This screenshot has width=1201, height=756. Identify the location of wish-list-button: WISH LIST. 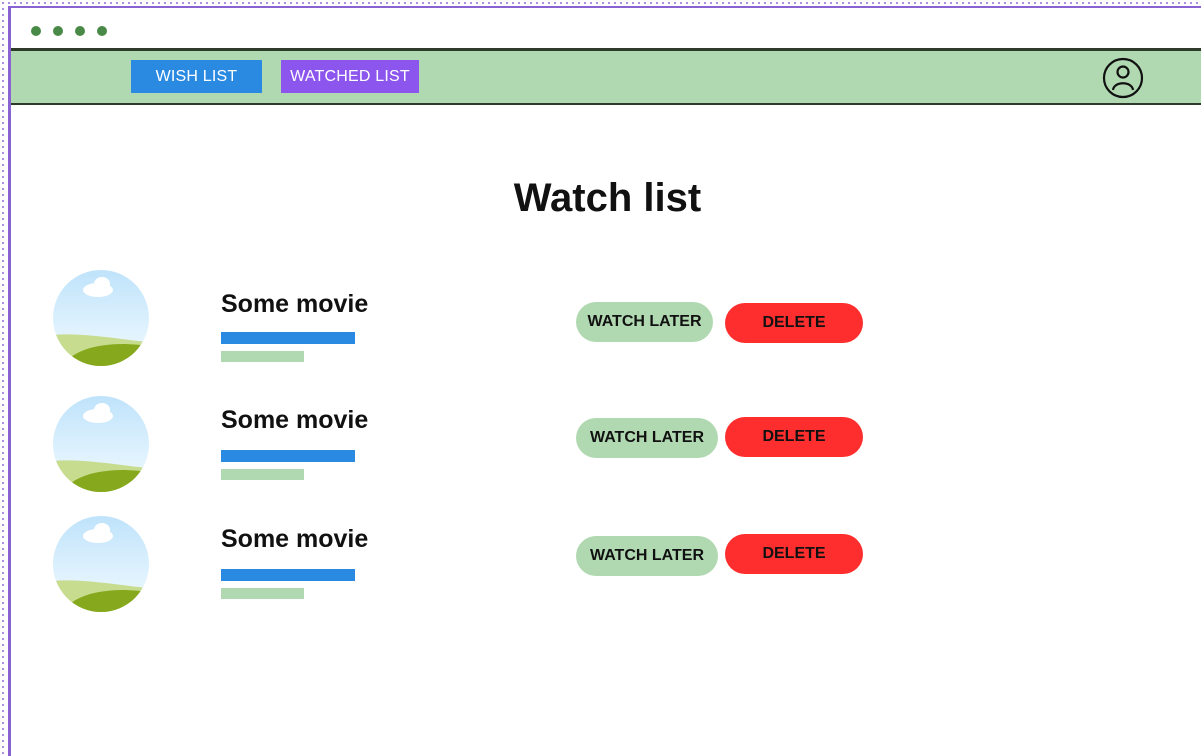
(196, 76).